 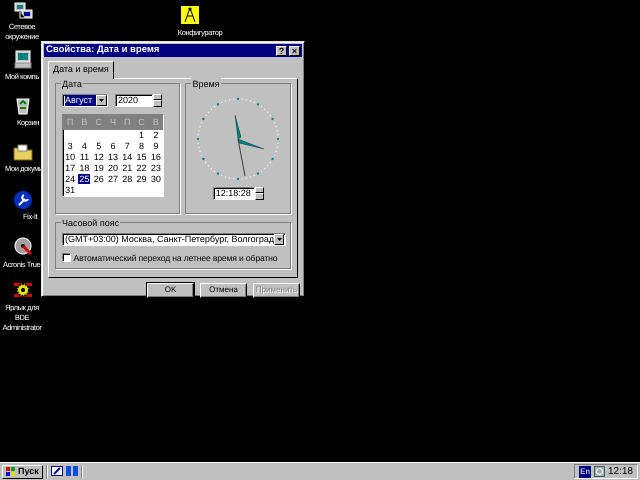 What do you see at coordinates (134, 100) in the screenshot?
I see `year-field: 2020` at bounding box center [134, 100].